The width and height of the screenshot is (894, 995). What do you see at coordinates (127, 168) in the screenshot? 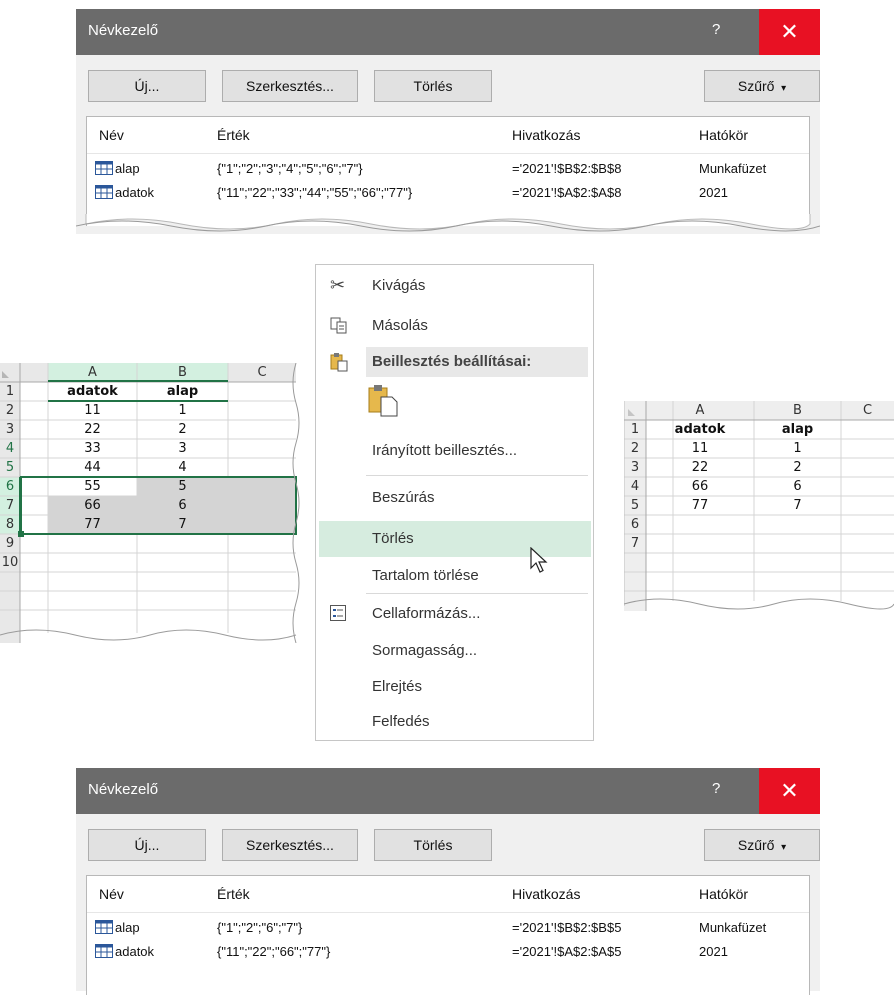
I see `name-cell: alap` at bounding box center [127, 168].